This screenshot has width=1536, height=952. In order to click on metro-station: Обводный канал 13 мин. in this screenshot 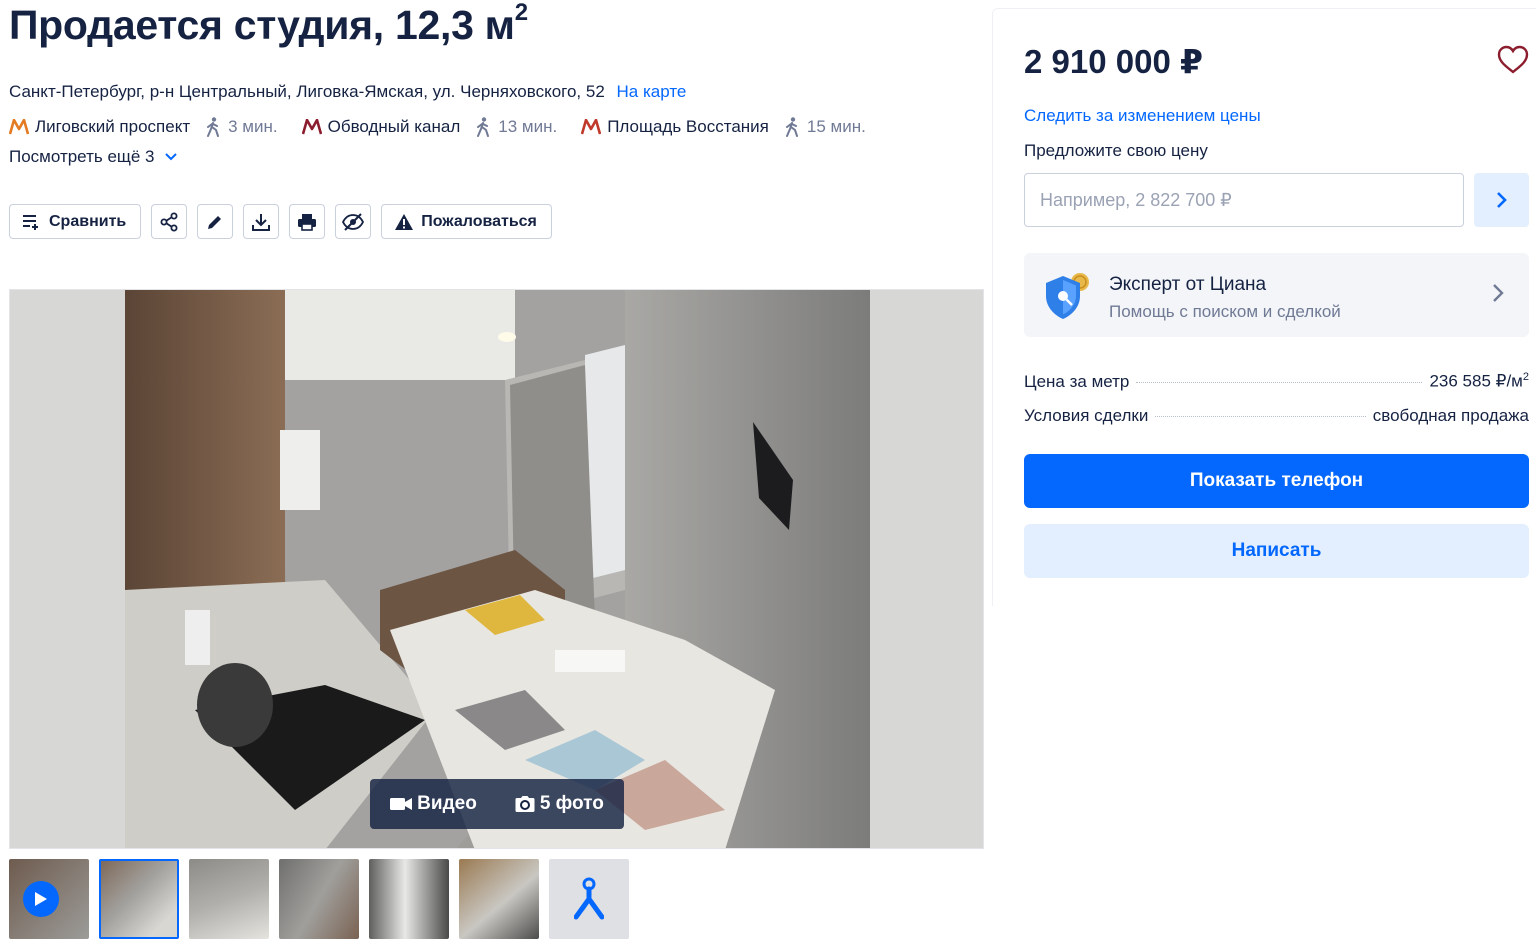, I will do `click(429, 127)`.